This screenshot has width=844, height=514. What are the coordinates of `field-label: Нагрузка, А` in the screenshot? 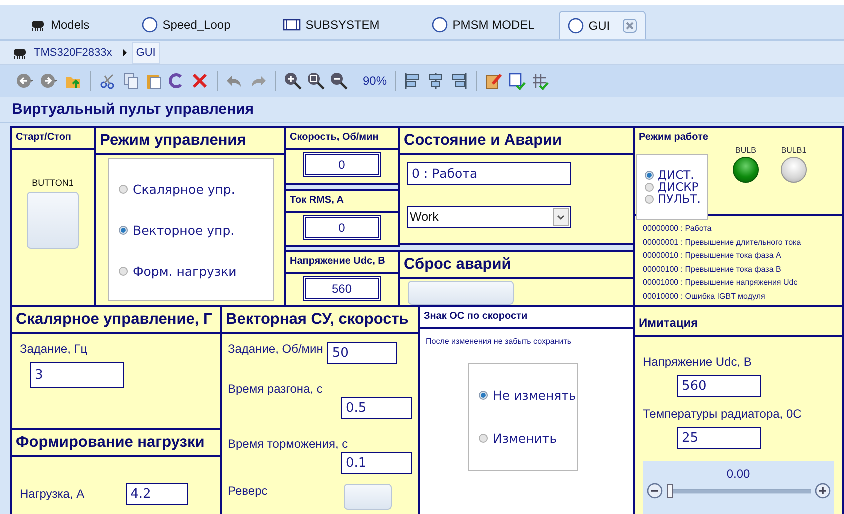 It's located at (52, 494).